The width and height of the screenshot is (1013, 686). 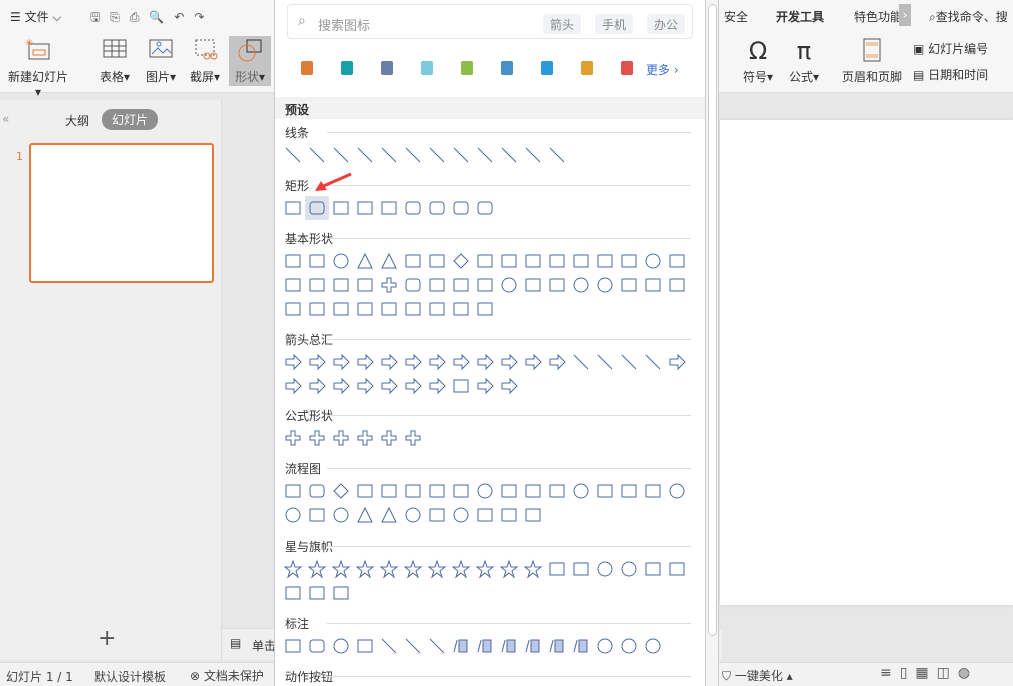 I want to click on shape-wave-icon, so click(x=317, y=593).